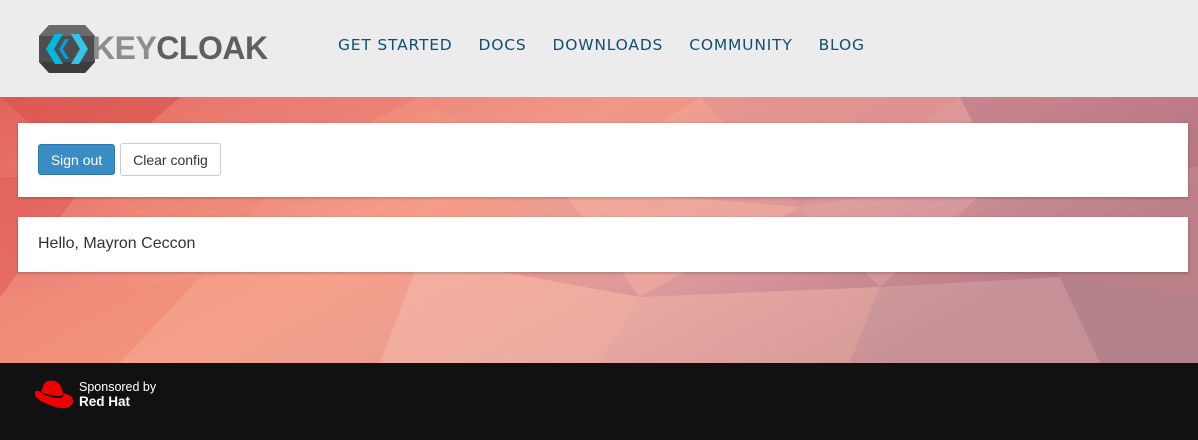 The width and height of the screenshot is (1198, 440). I want to click on redhat-hat-icon, so click(54, 394).